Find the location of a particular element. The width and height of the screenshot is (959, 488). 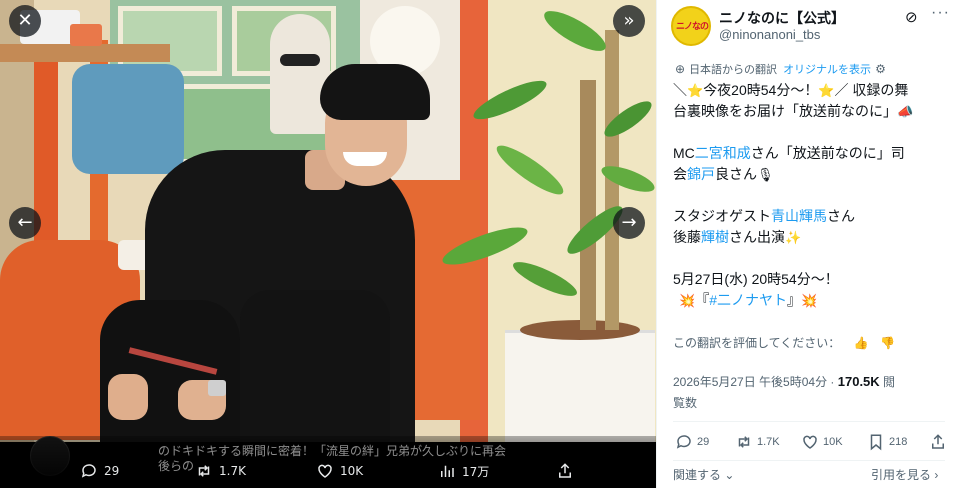

close-icon: ✕ is located at coordinates (25, 20).